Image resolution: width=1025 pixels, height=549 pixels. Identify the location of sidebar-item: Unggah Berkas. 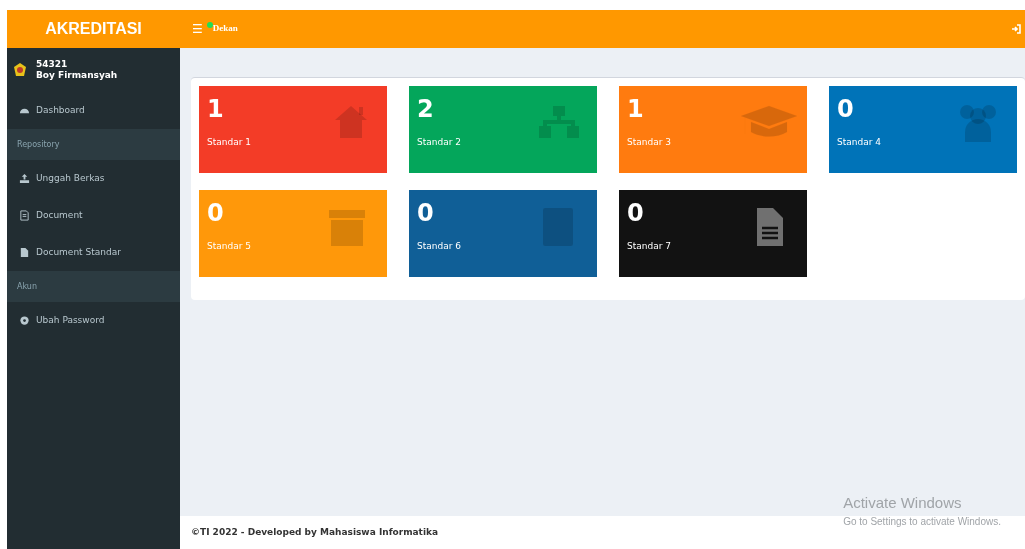
(70, 178).